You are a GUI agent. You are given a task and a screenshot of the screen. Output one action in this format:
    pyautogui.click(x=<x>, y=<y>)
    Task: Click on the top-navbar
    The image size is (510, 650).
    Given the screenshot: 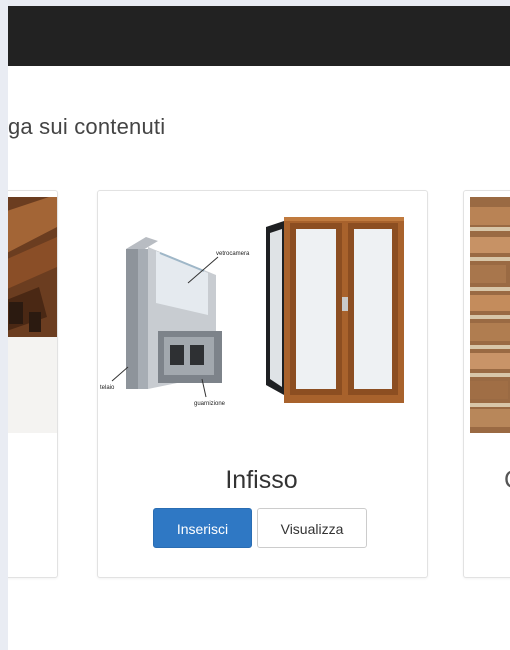 What is the action you would take?
    pyautogui.click(x=259, y=36)
    